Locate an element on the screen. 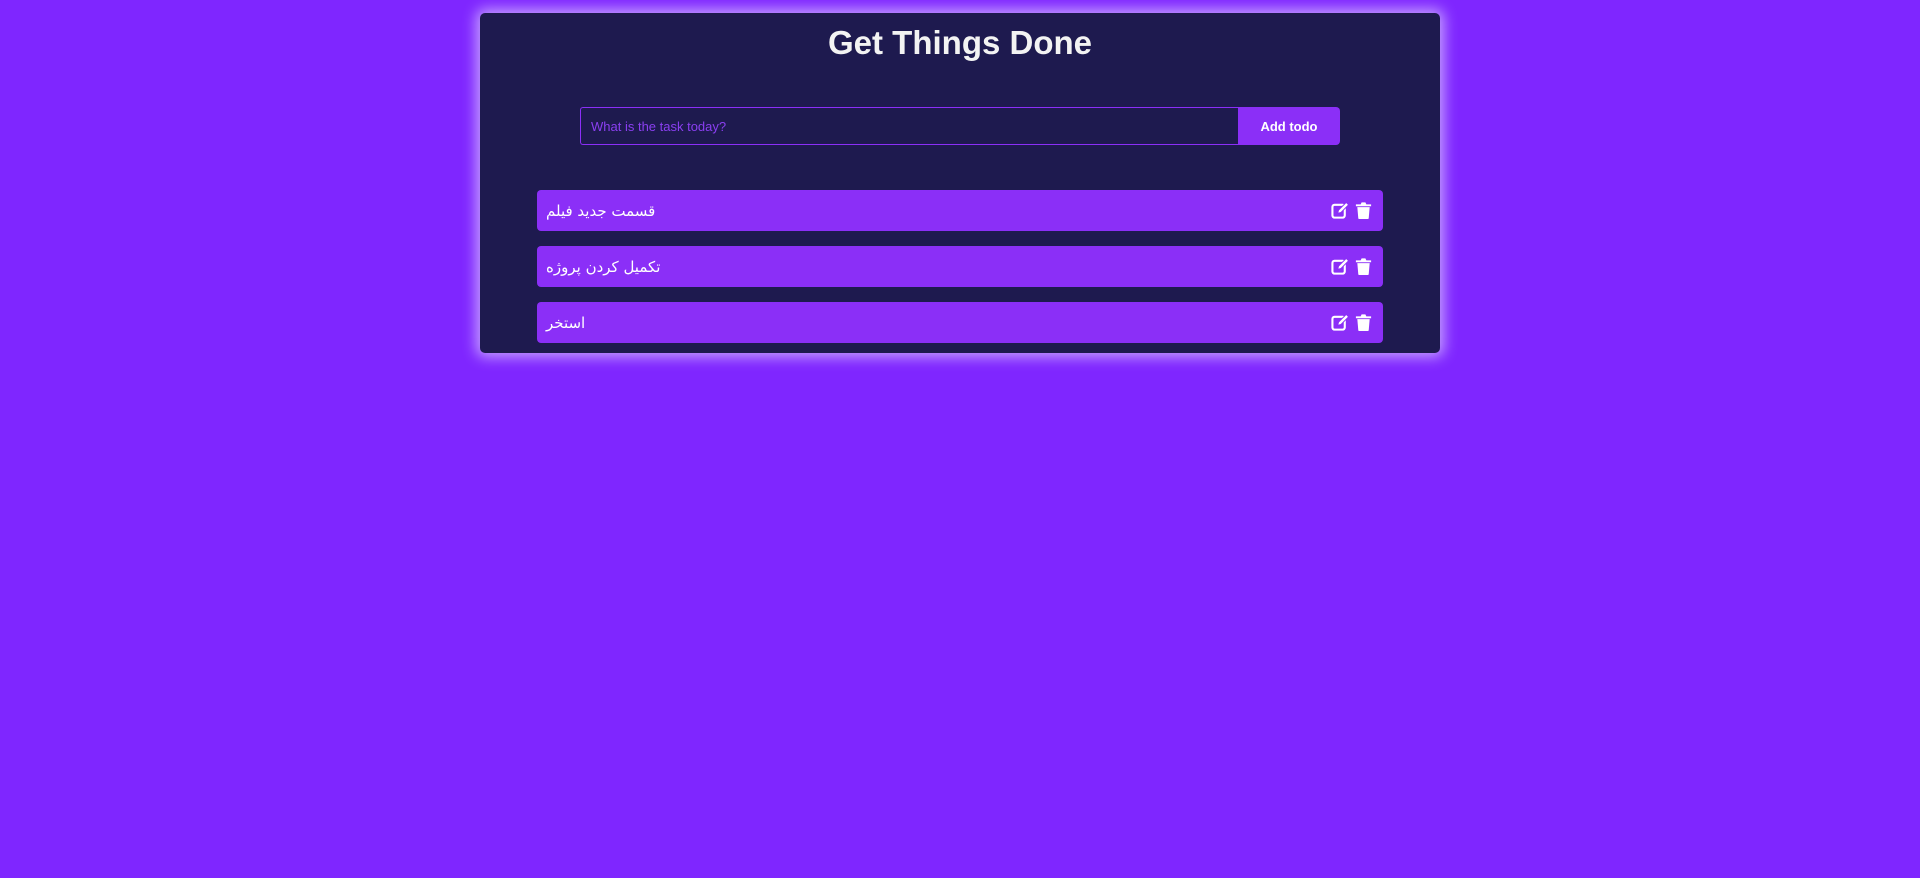 This screenshot has height=878, width=1920. todo-text: قسمت جدید فیلم is located at coordinates (600, 211).